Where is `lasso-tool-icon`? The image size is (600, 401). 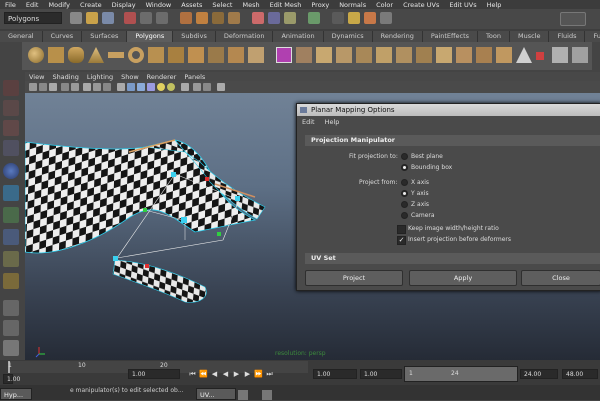 lasso-tool-icon is located at coordinates (11, 108).